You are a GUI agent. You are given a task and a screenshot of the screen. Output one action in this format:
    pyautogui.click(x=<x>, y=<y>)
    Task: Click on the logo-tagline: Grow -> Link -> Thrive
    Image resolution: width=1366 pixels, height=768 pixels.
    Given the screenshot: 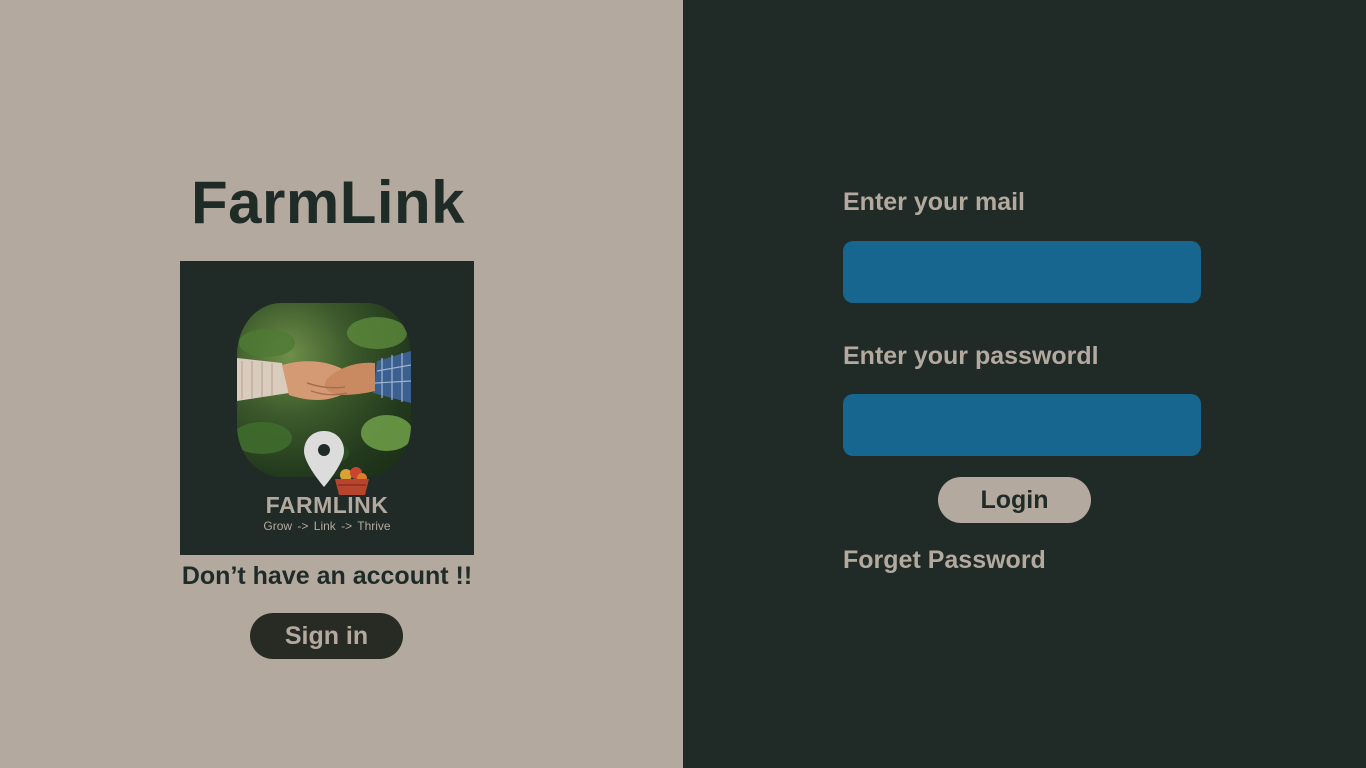 What is the action you would take?
    pyautogui.click(x=327, y=526)
    